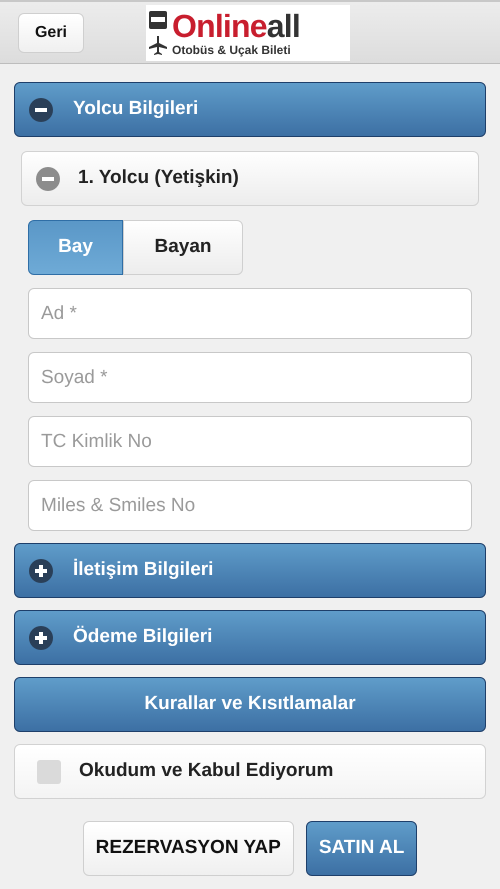 Image resolution: width=500 pixels, height=889 pixels. I want to click on action-button: SATIN AL, so click(362, 848).